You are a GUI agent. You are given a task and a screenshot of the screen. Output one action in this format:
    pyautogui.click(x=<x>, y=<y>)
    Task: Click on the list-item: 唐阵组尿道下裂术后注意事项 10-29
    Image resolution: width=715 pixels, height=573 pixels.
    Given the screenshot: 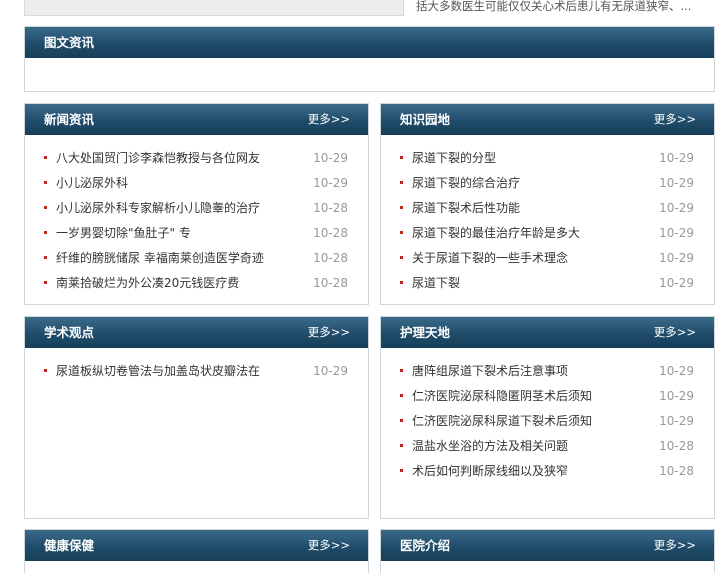 What is the action you would take?
    pyautogui.click(x=547, y=373)
    